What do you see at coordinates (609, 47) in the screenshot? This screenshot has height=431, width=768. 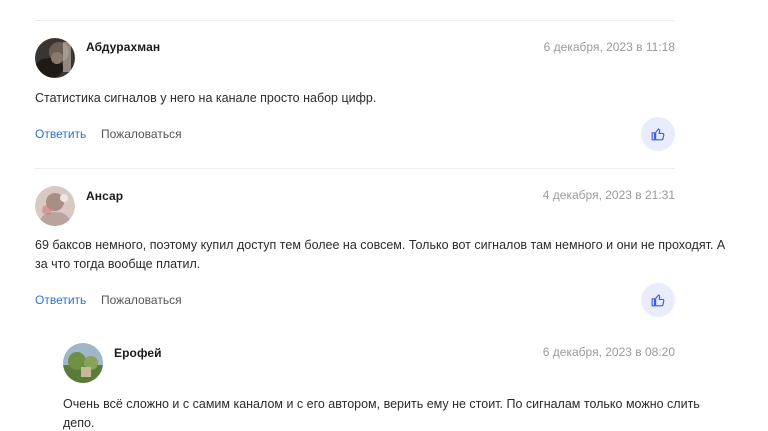 I see `comment-date: 6 декабря, 2023 в 11:18` at bounding box center [609, 47].